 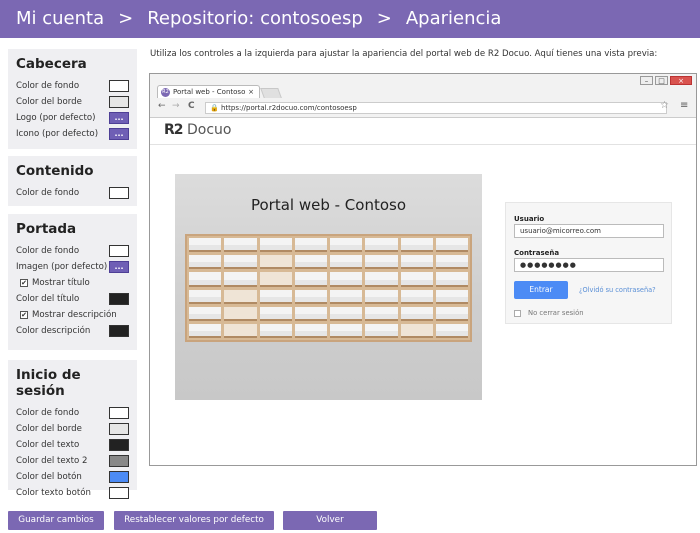 What do you see at coordinates (194, 520) in the screenshot?
I see `reset-defaults-button: Restablecer valores por defecto` at bounding box center [194, 520].